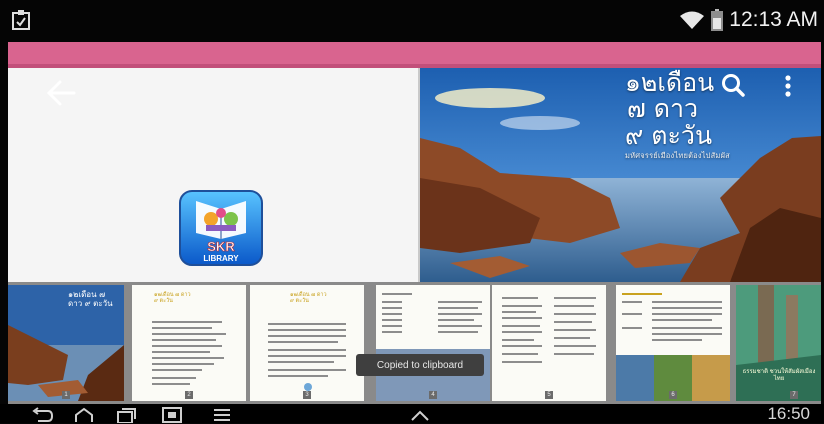 Image resolution: width=824 pixels, height=424 pixels. What do you see at coordinates (308, 387) in the screenshot?
I see `thumbnail-emblem` at bounding box center [308, 387].